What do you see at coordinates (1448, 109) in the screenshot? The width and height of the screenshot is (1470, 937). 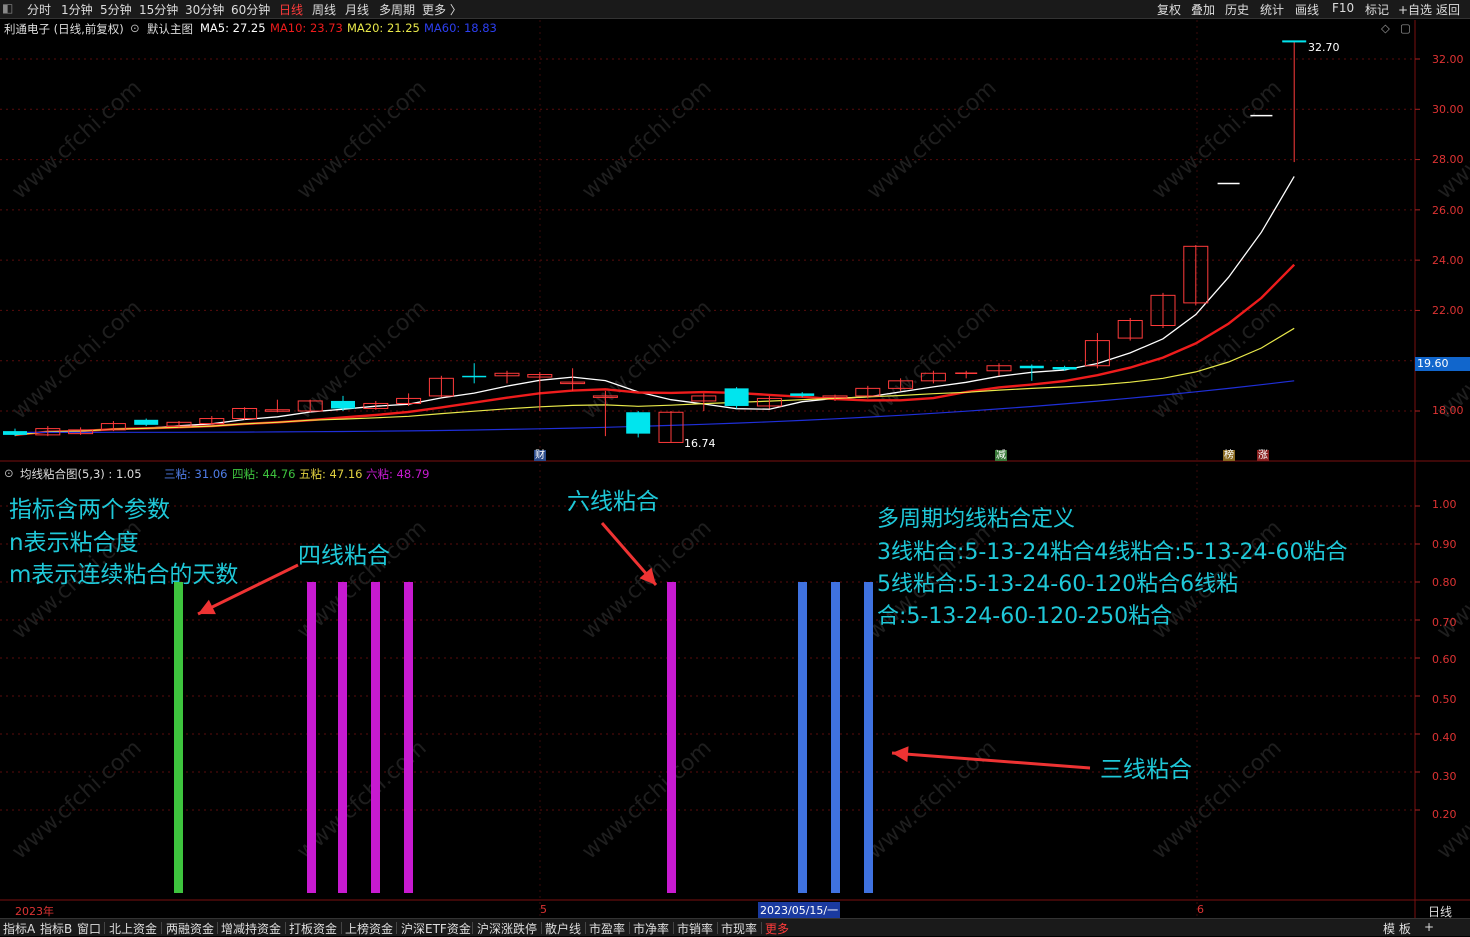 I see `price-tick: 30.00` at bounding box center [1448, 109].